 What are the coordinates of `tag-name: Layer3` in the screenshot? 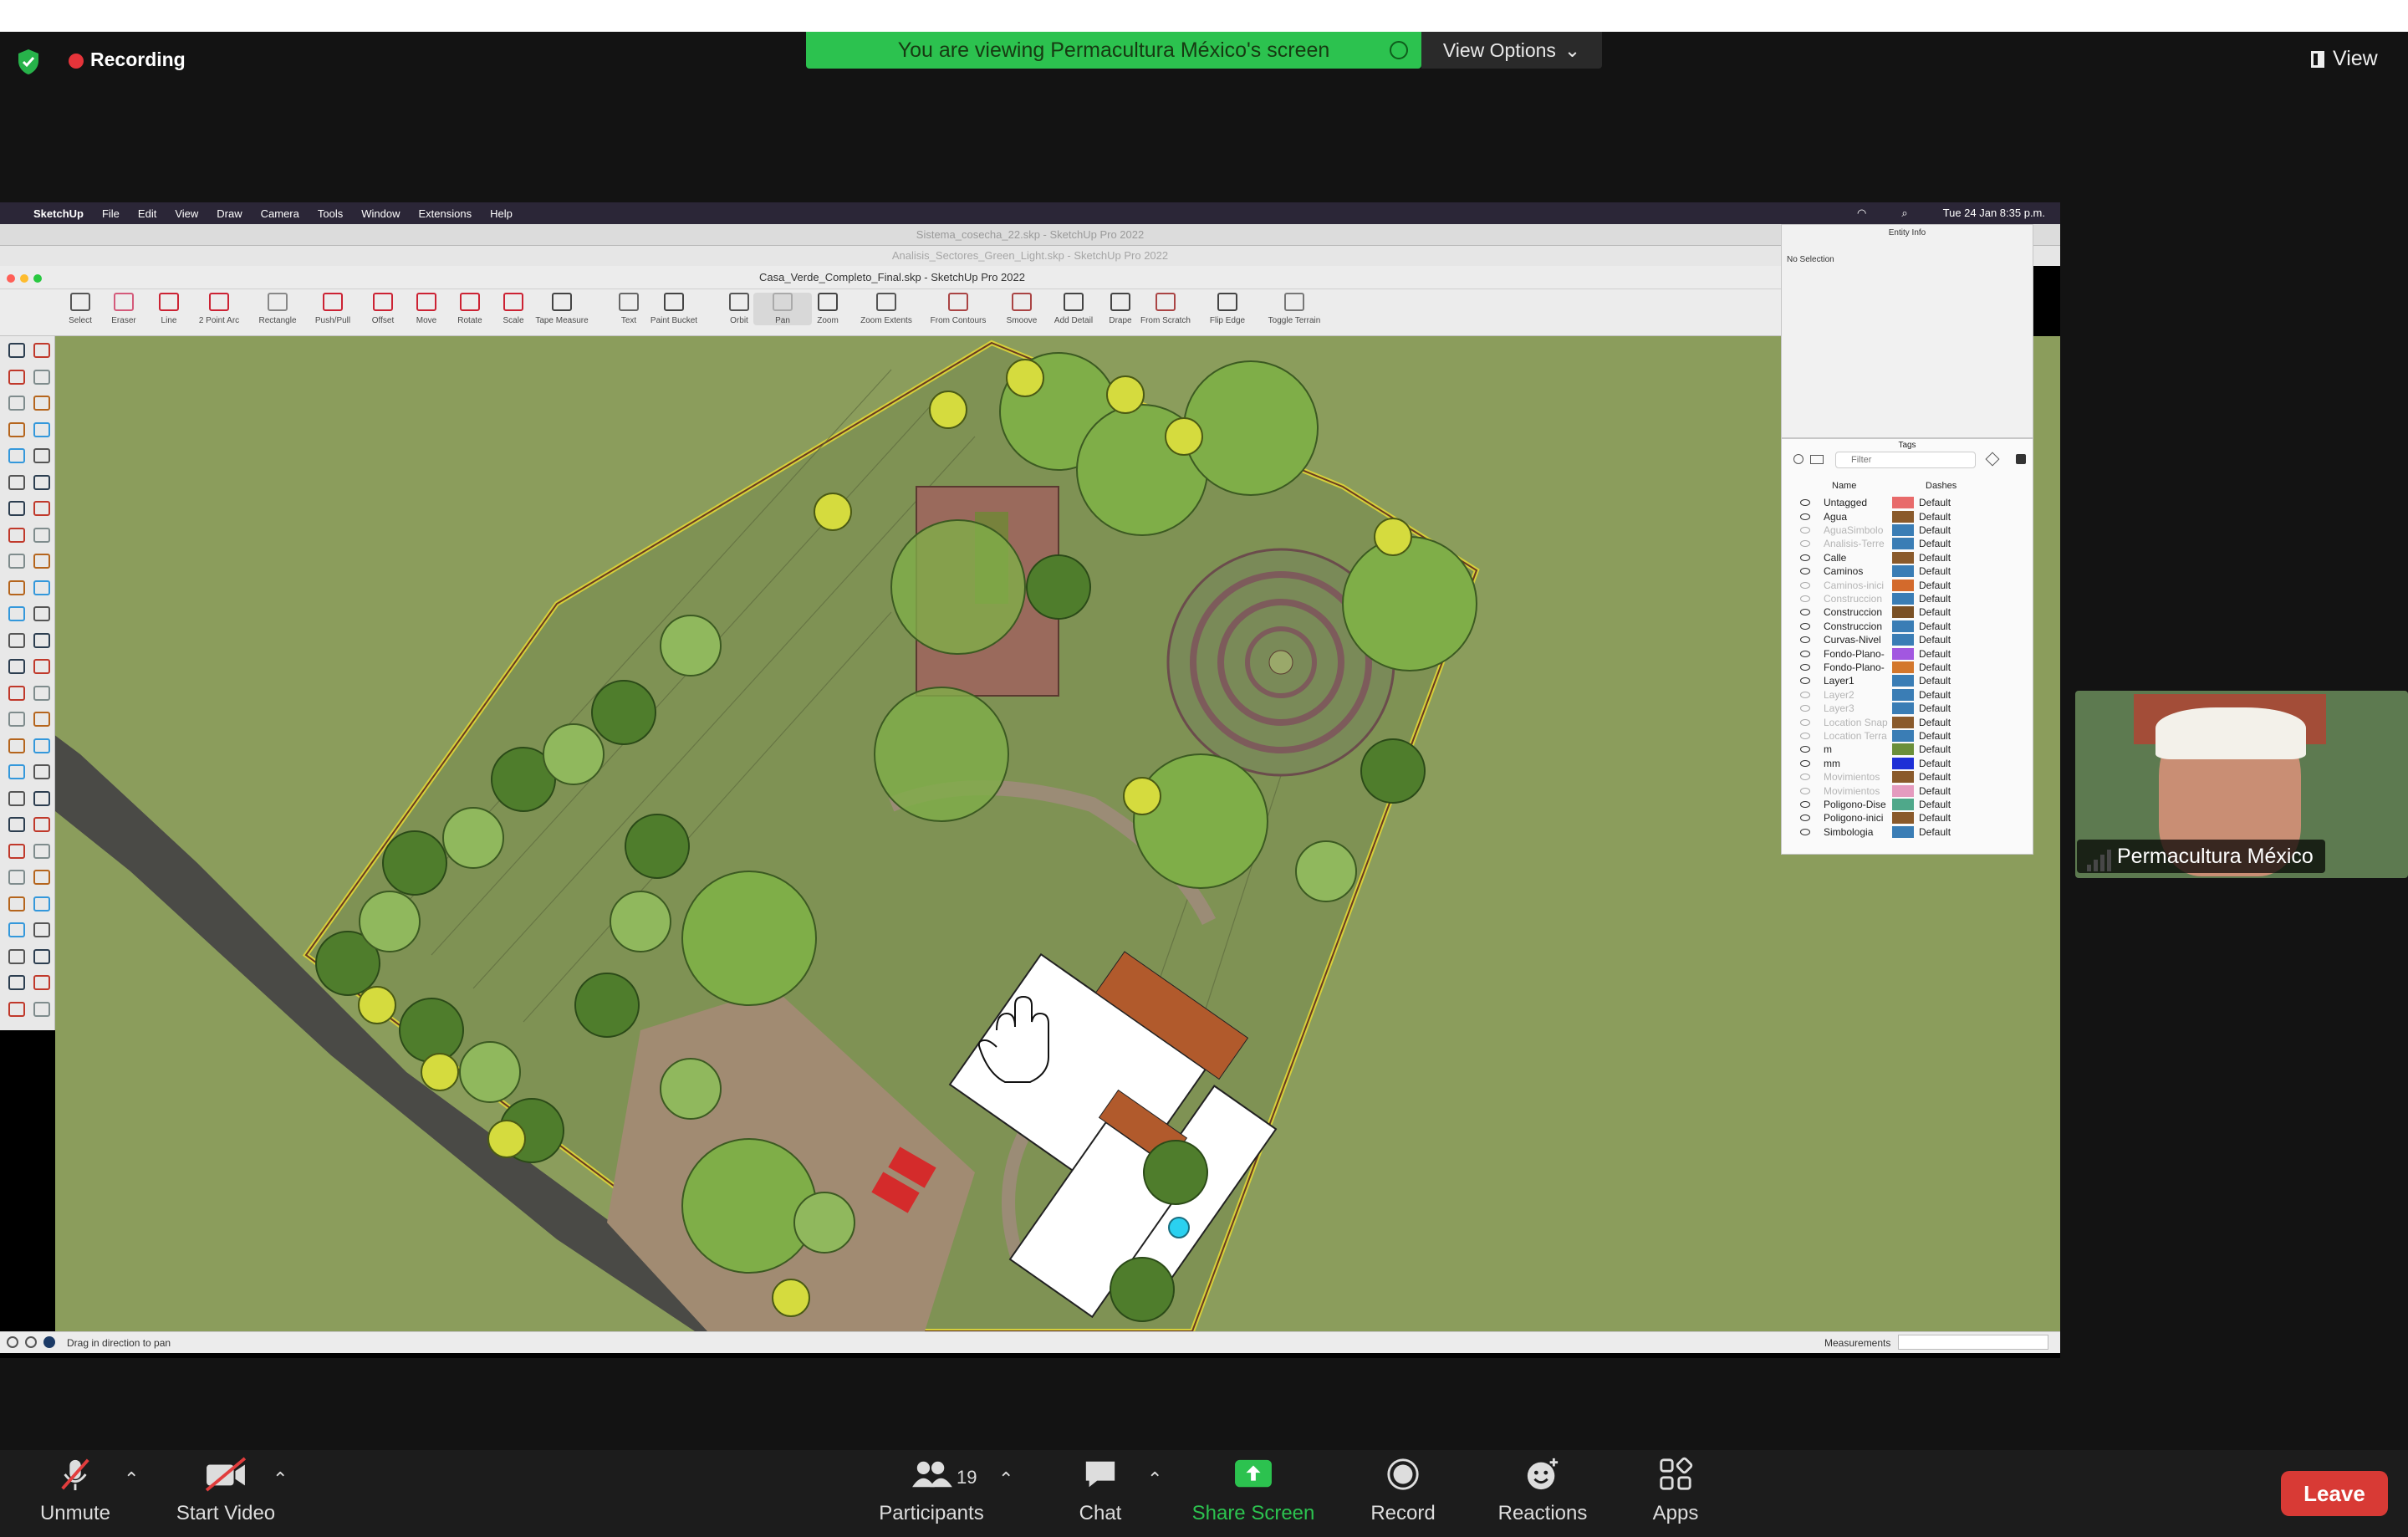 It's located at (1858, 708).